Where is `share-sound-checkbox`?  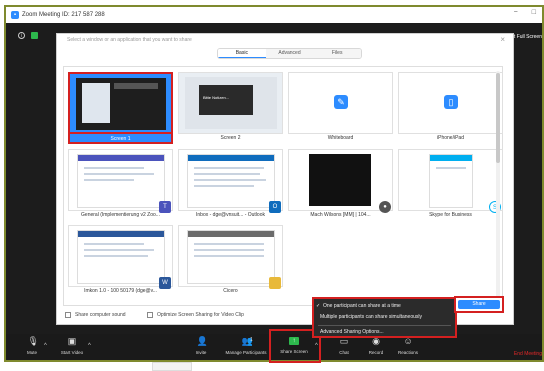
share-sound-checkbox is located at coordinates (68, 315).